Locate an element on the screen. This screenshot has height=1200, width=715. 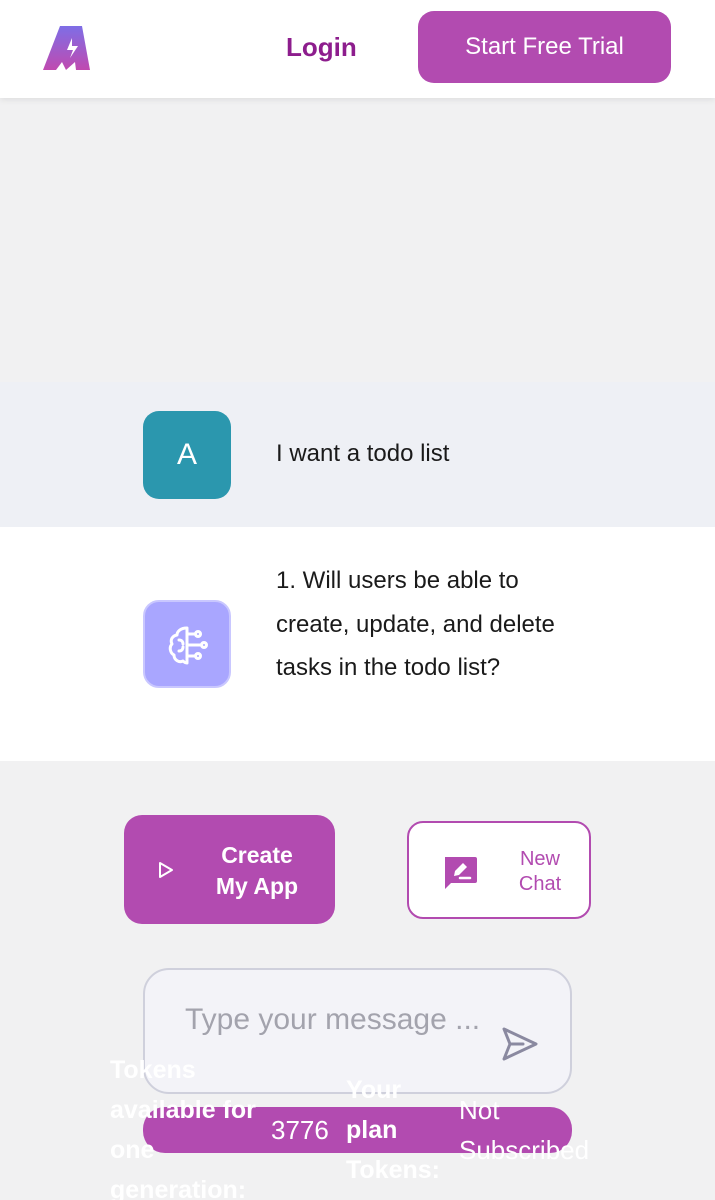
plan-status-value: Not Subscribed is located at coordinates (524, 1130).